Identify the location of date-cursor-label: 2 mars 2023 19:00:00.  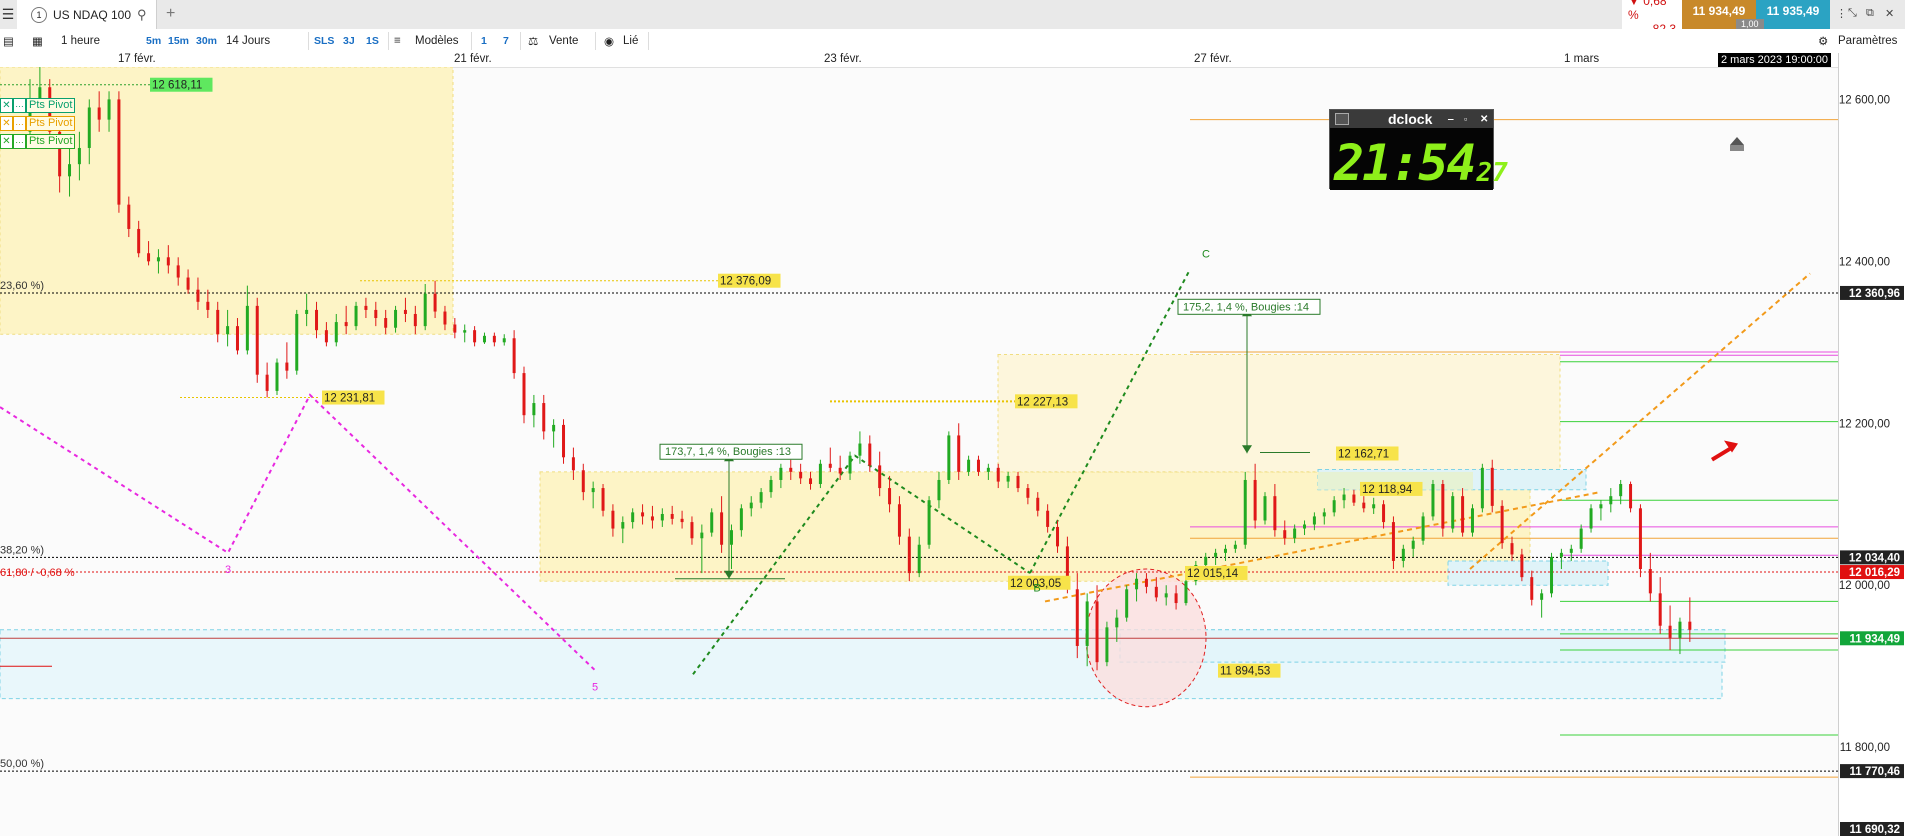
(1775, 60).